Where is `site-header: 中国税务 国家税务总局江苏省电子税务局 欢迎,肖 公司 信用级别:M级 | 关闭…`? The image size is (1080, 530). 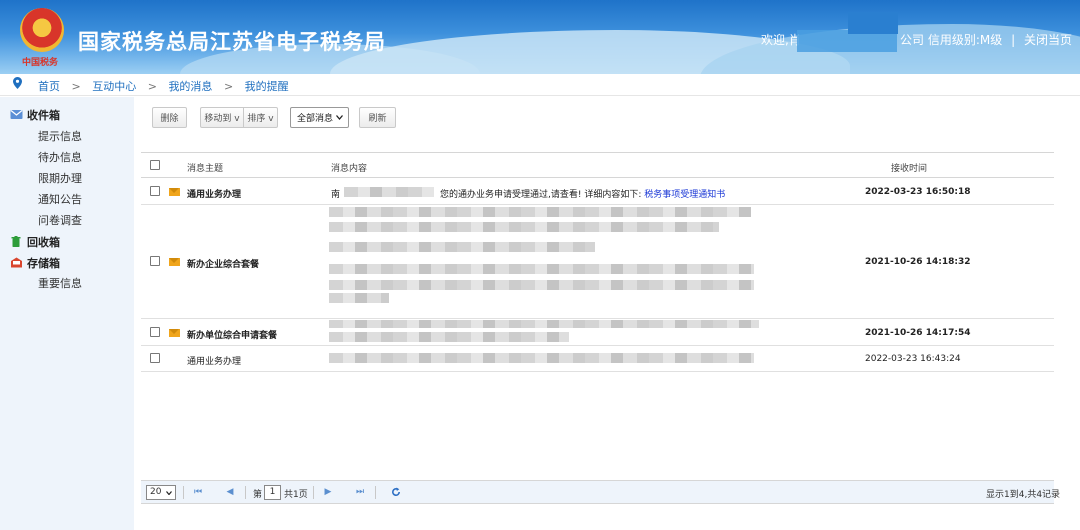 site-header: 中国税务 国家税务总局江苏省电子税务局 欢迎,肖 公司 信用级别:M级 | 关闭… is located at coordinates (540, 37).